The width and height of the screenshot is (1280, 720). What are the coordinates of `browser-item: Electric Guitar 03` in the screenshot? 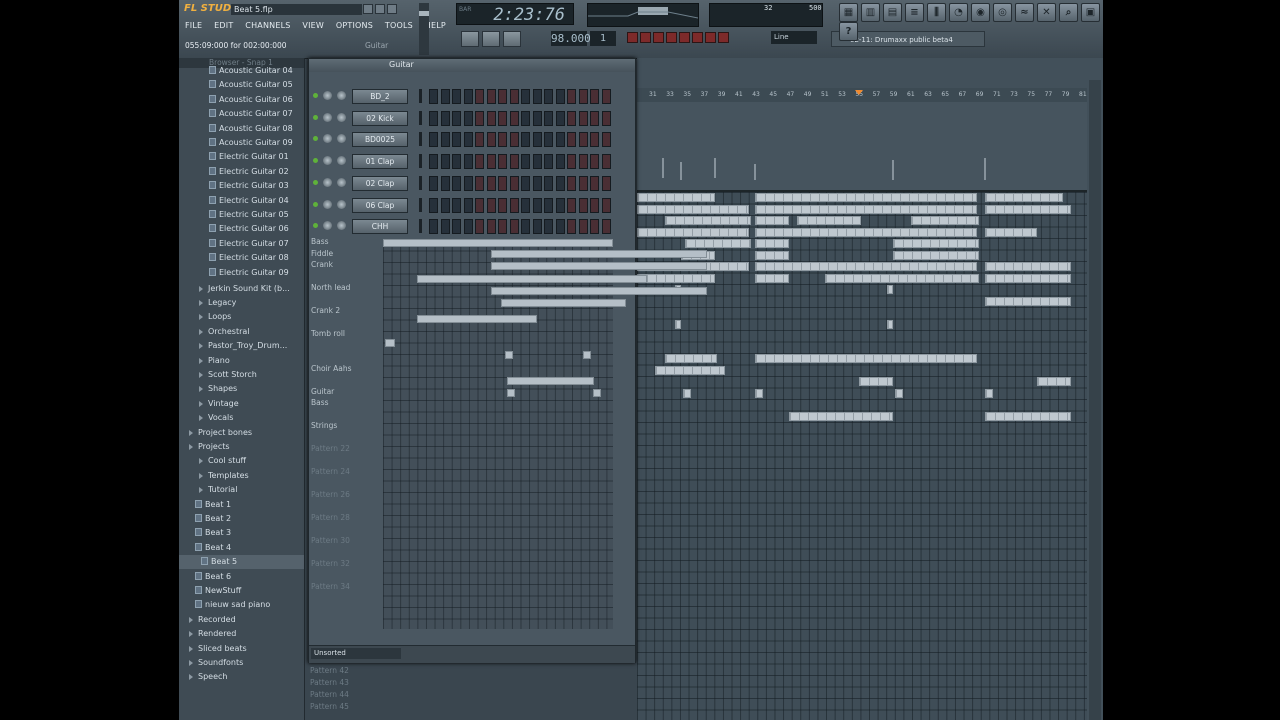 It's located at (241, 186).